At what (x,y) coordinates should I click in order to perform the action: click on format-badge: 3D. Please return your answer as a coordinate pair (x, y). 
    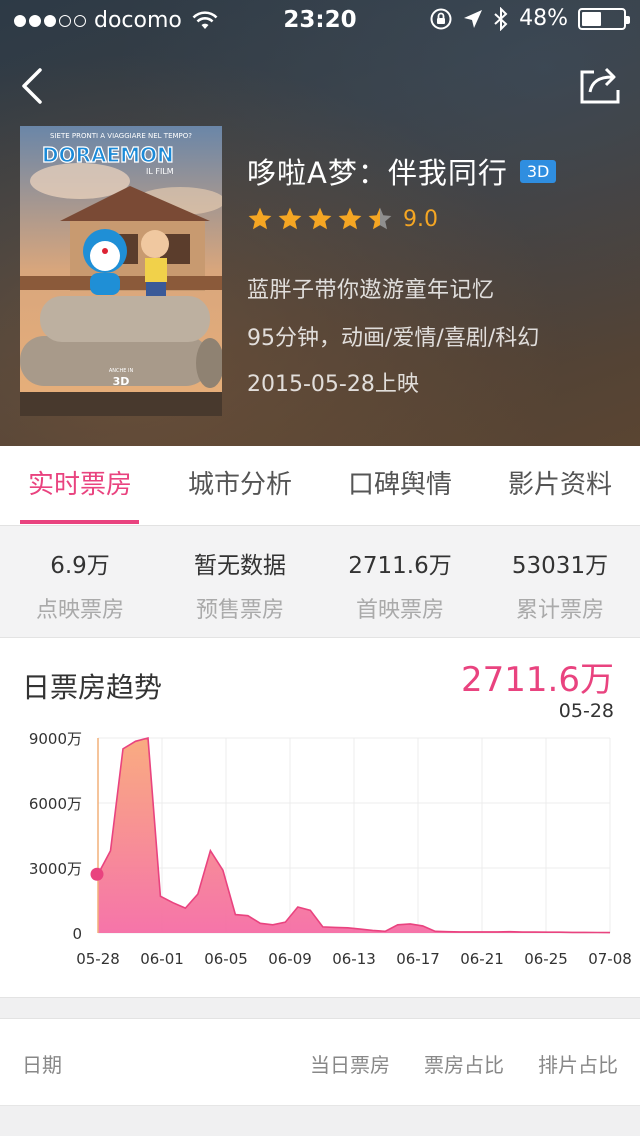
    Looking at the image, I should click on (538, 171).